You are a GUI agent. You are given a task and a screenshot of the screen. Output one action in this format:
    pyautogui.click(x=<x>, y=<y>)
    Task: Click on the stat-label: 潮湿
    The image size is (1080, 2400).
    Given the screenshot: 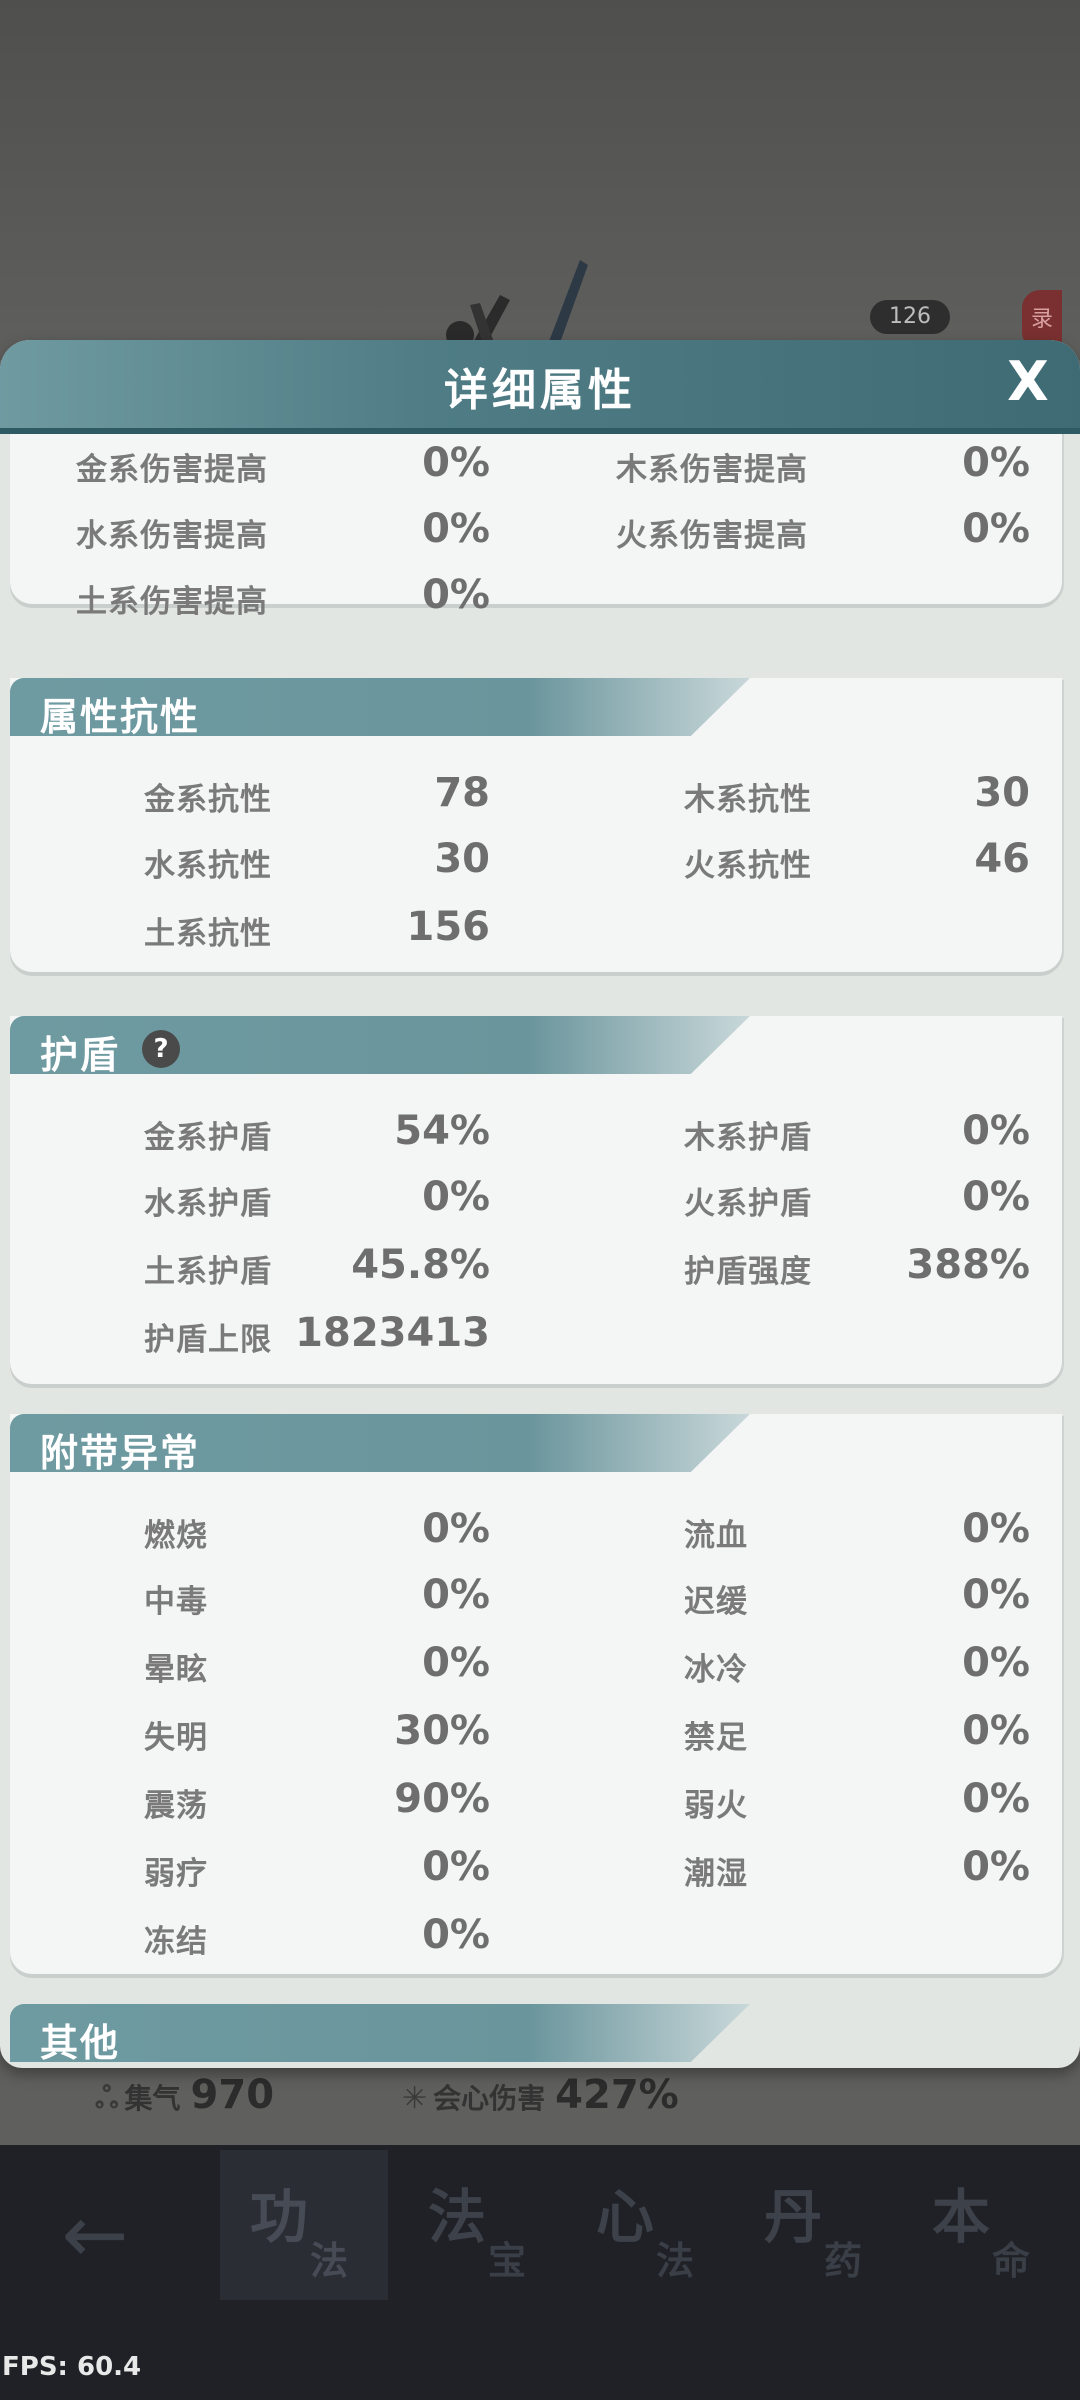 What is the action you would take?
    pyautogui.click(x=716, y=1874)
    